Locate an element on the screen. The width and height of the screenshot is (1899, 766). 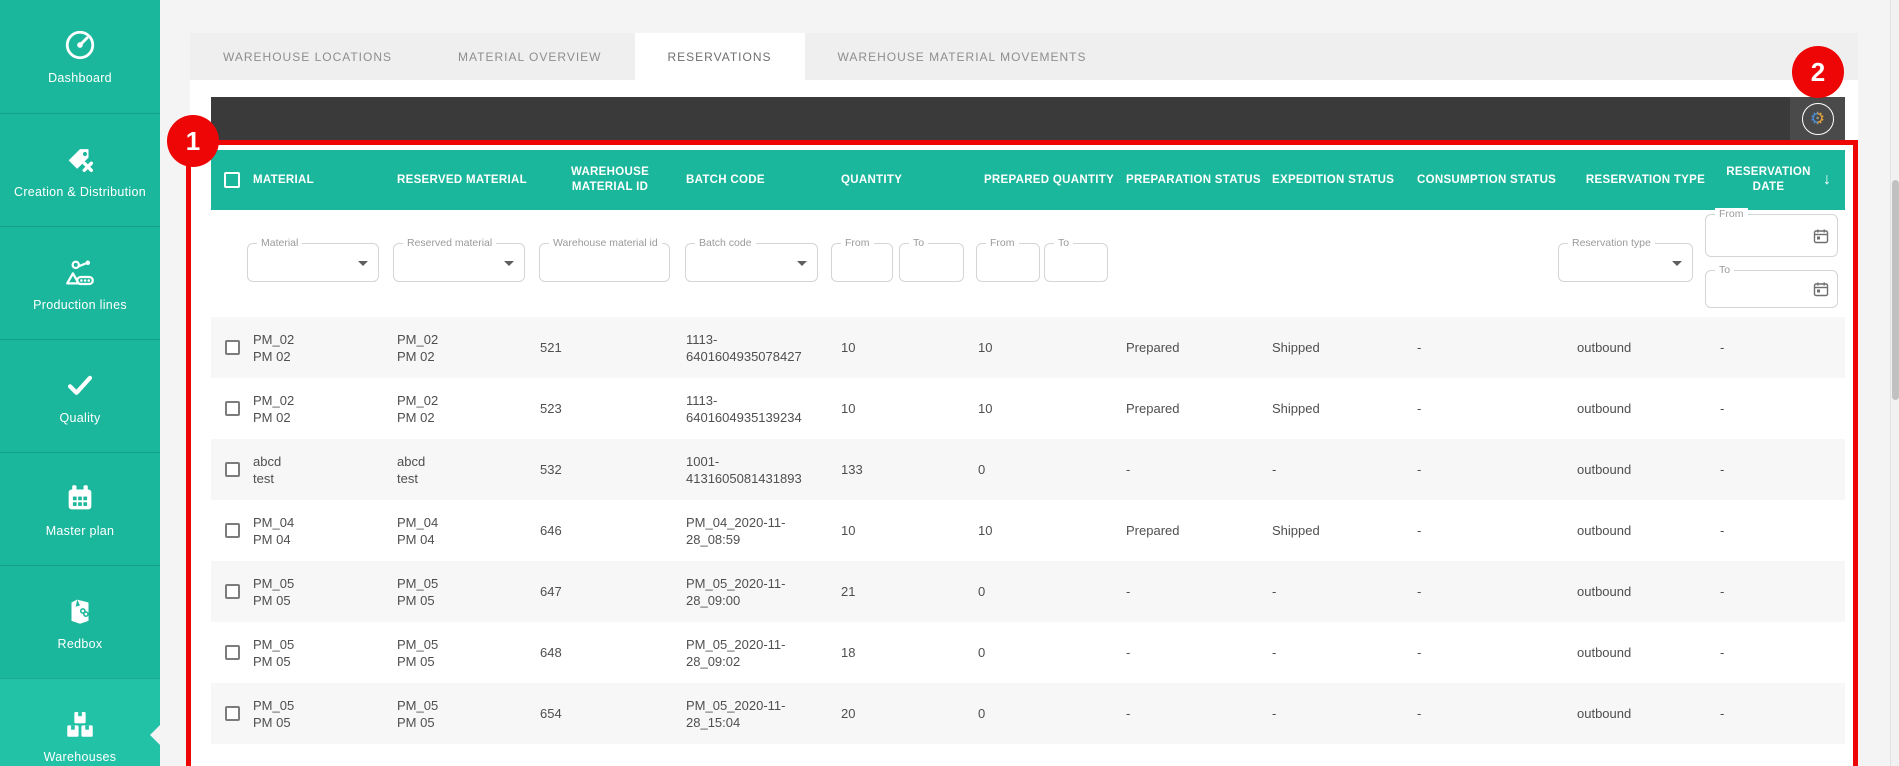
filter-material: Material is located at coordinates (313, 259).